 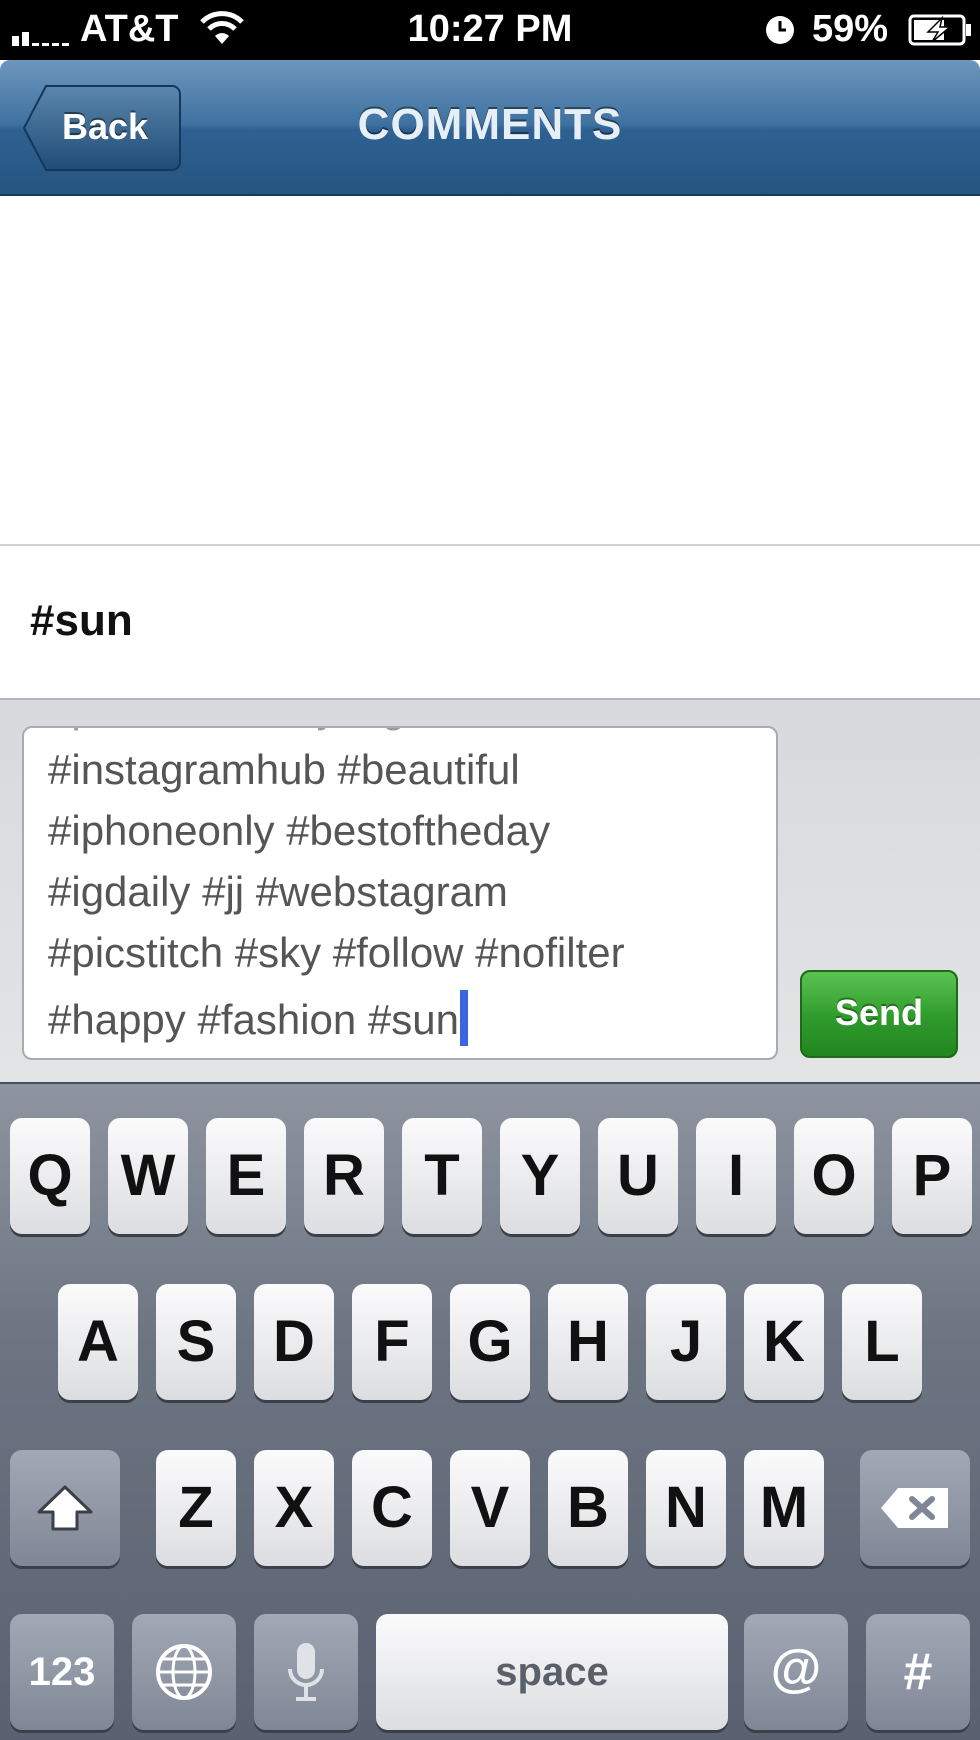 What do you see at coordinates (490, 30) in the screenshot?
I see `status-bar: AT&T 10:27 PM 59%` at bounding box center [490, 30].